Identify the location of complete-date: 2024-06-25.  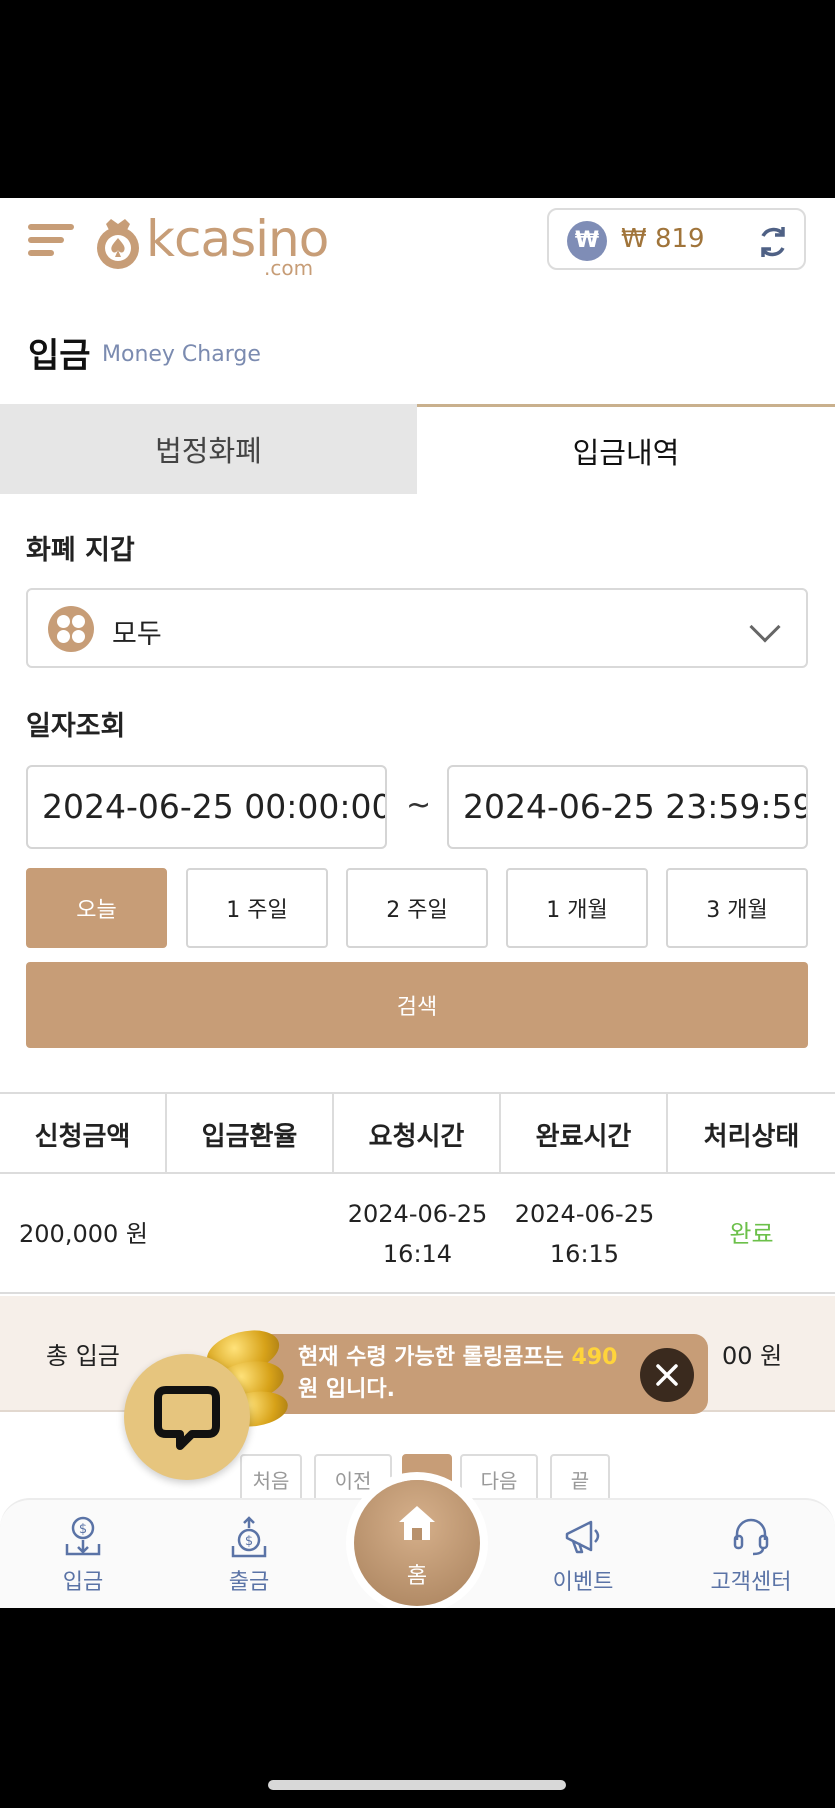
(584, 1214).